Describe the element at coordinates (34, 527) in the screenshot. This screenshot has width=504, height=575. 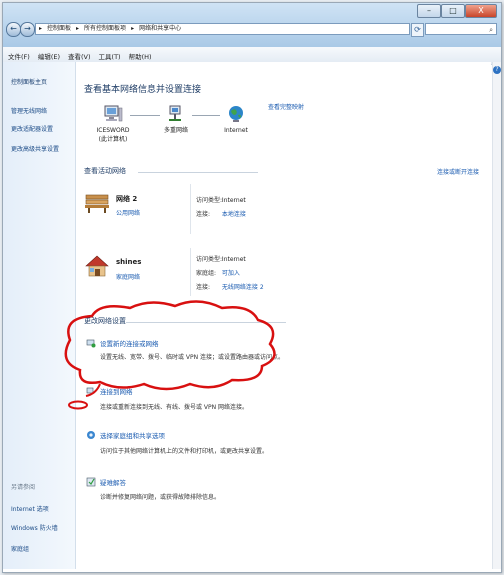
I see `sidebar-item-firewall: Windows 防火墙` at that location.